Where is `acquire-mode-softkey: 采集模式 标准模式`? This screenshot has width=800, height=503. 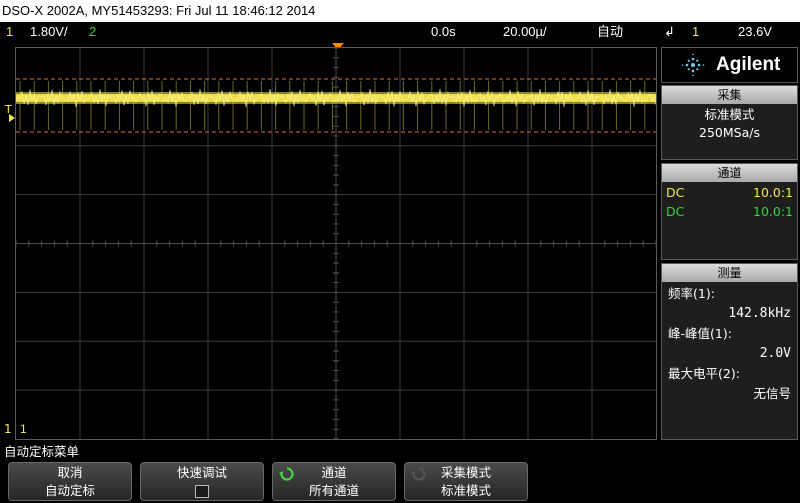
acquire-mode-softkey: 采集模式 标准模式 is located at coordinates (466, 481).